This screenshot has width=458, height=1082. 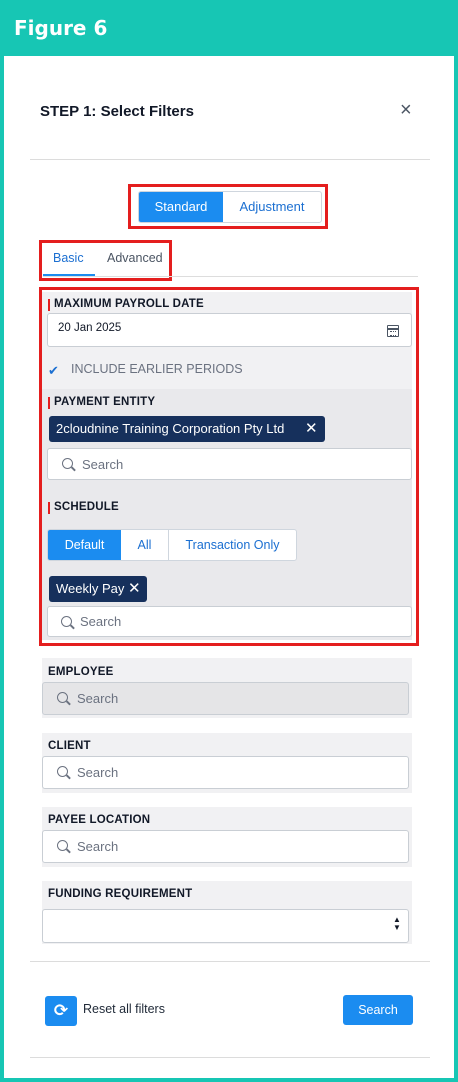 I want to click on payee-location-search-placeholder: Search, so click(x=98, y=846).